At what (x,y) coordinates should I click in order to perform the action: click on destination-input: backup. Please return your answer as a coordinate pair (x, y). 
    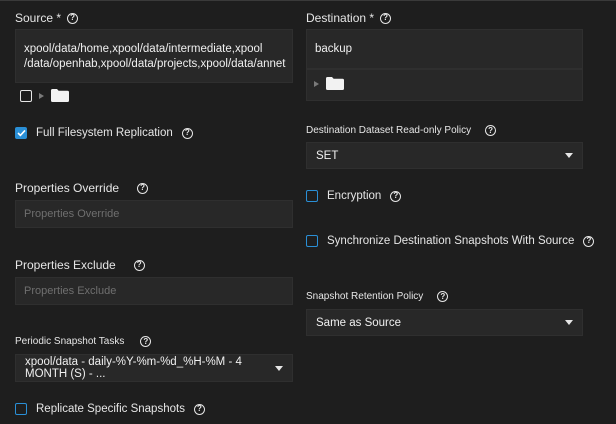
    Looking at the image, I should click on (444, 49).